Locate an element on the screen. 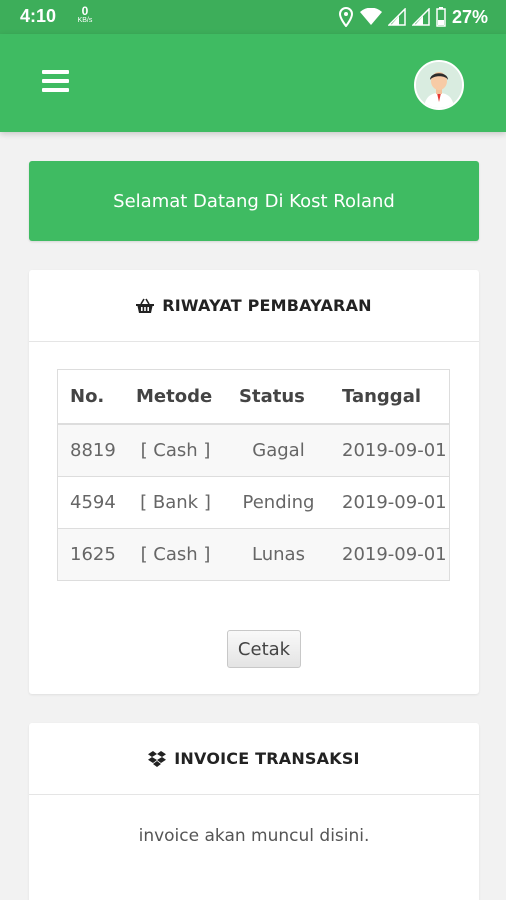  table-row: 4594 [ Bank ] Pending 2019-09-01 2 is located at coordinates (253, 502).